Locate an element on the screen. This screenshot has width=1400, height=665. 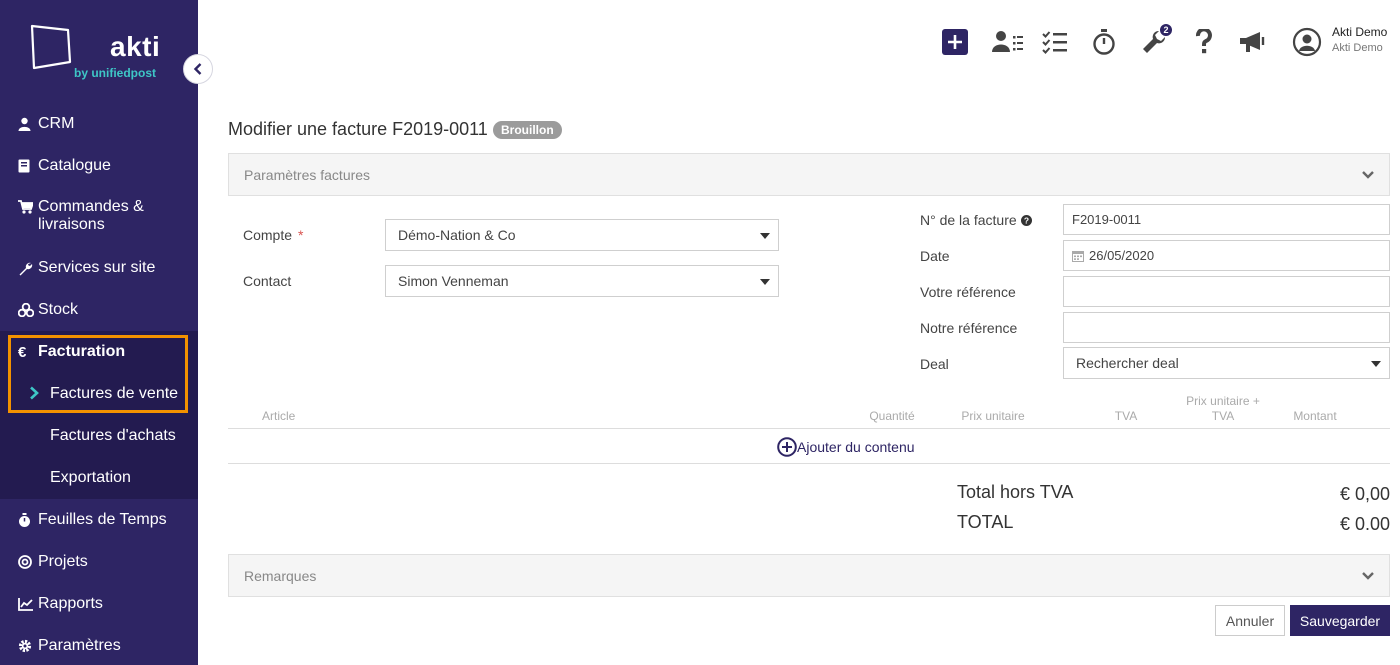
chart-icon is located at coordinates (28, 604).